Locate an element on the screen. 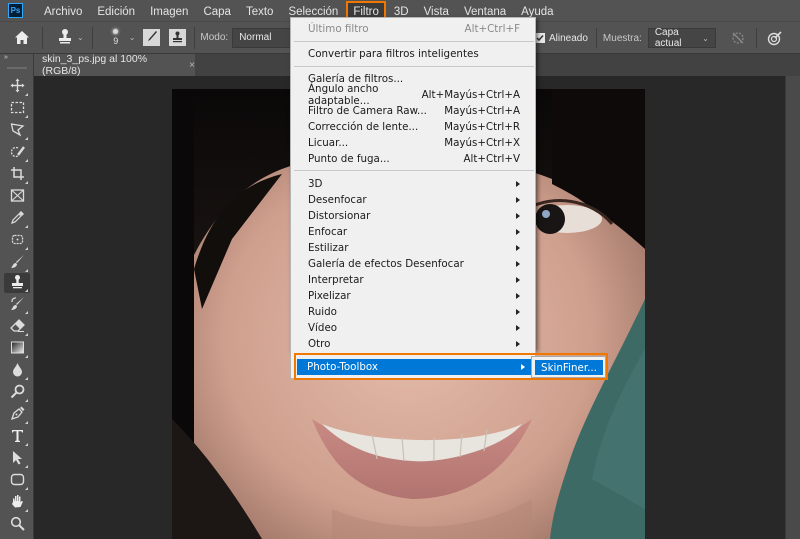  polygonal-lasso-icon is located at coordinates (17, 131).